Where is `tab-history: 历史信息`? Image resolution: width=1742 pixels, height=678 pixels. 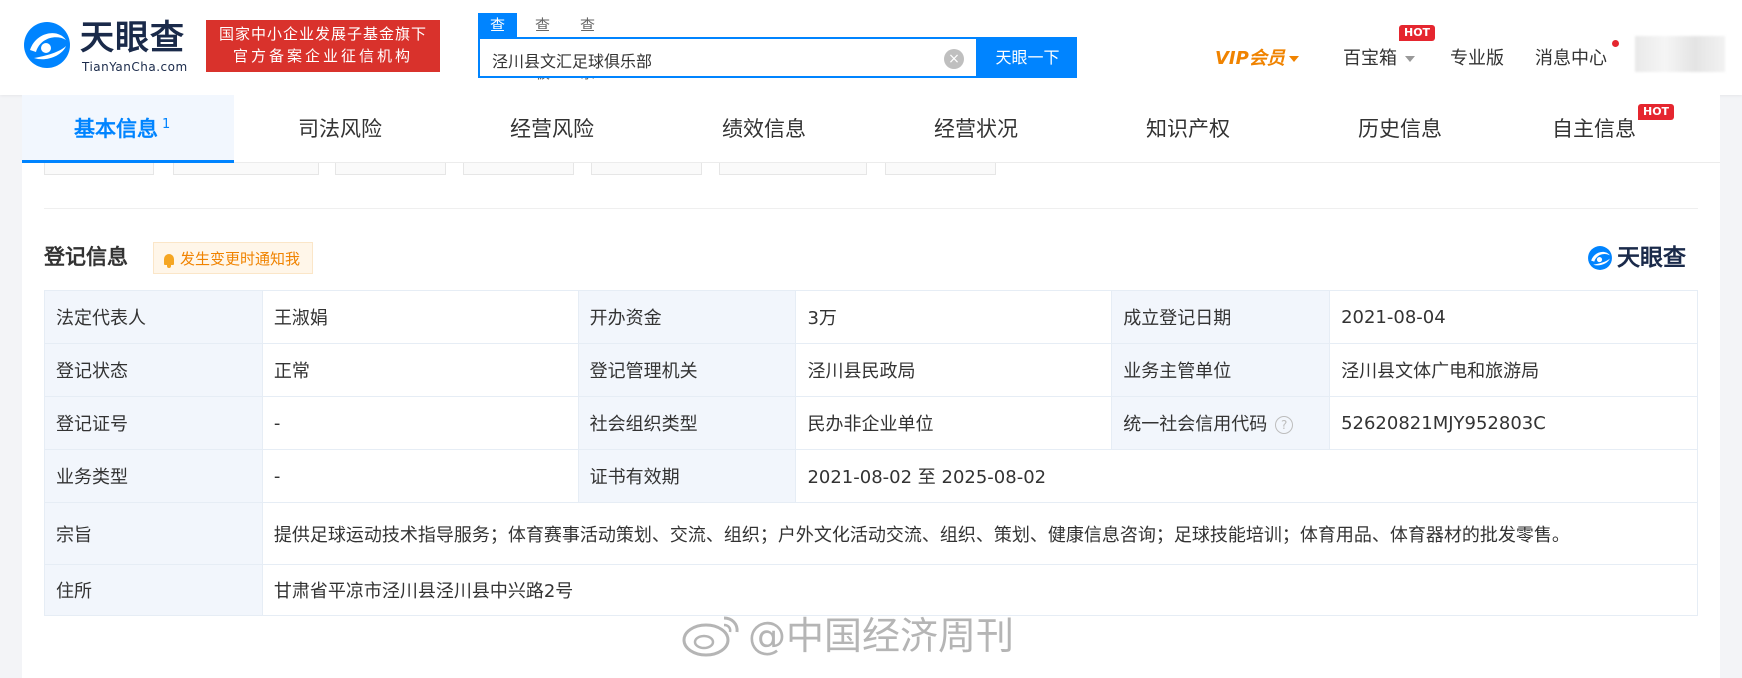
tab-history: 历史信息 is located at coordinates (1400, 129).